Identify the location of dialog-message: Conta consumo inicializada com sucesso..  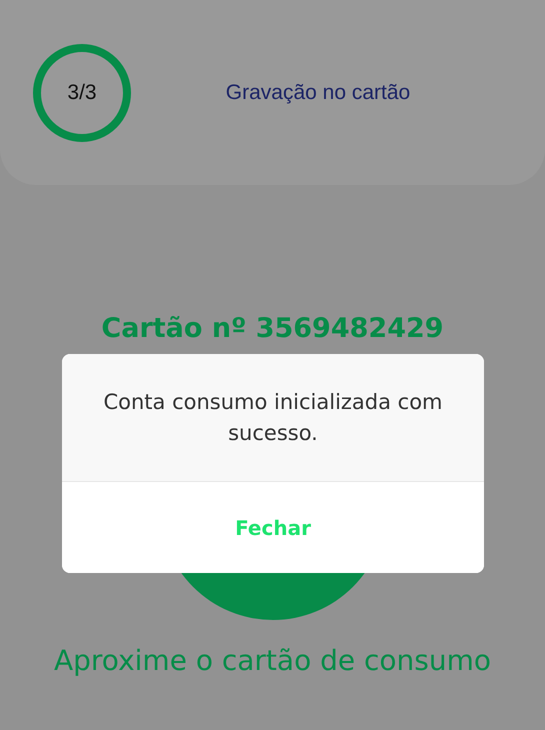
(273, 417).